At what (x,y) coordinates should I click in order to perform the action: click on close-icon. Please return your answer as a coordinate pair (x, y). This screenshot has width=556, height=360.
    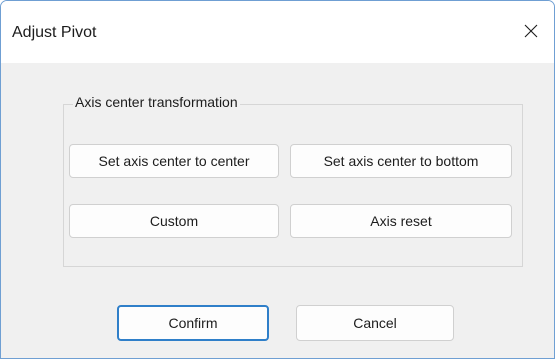
    Looking at the image, I should click on (531, 33).